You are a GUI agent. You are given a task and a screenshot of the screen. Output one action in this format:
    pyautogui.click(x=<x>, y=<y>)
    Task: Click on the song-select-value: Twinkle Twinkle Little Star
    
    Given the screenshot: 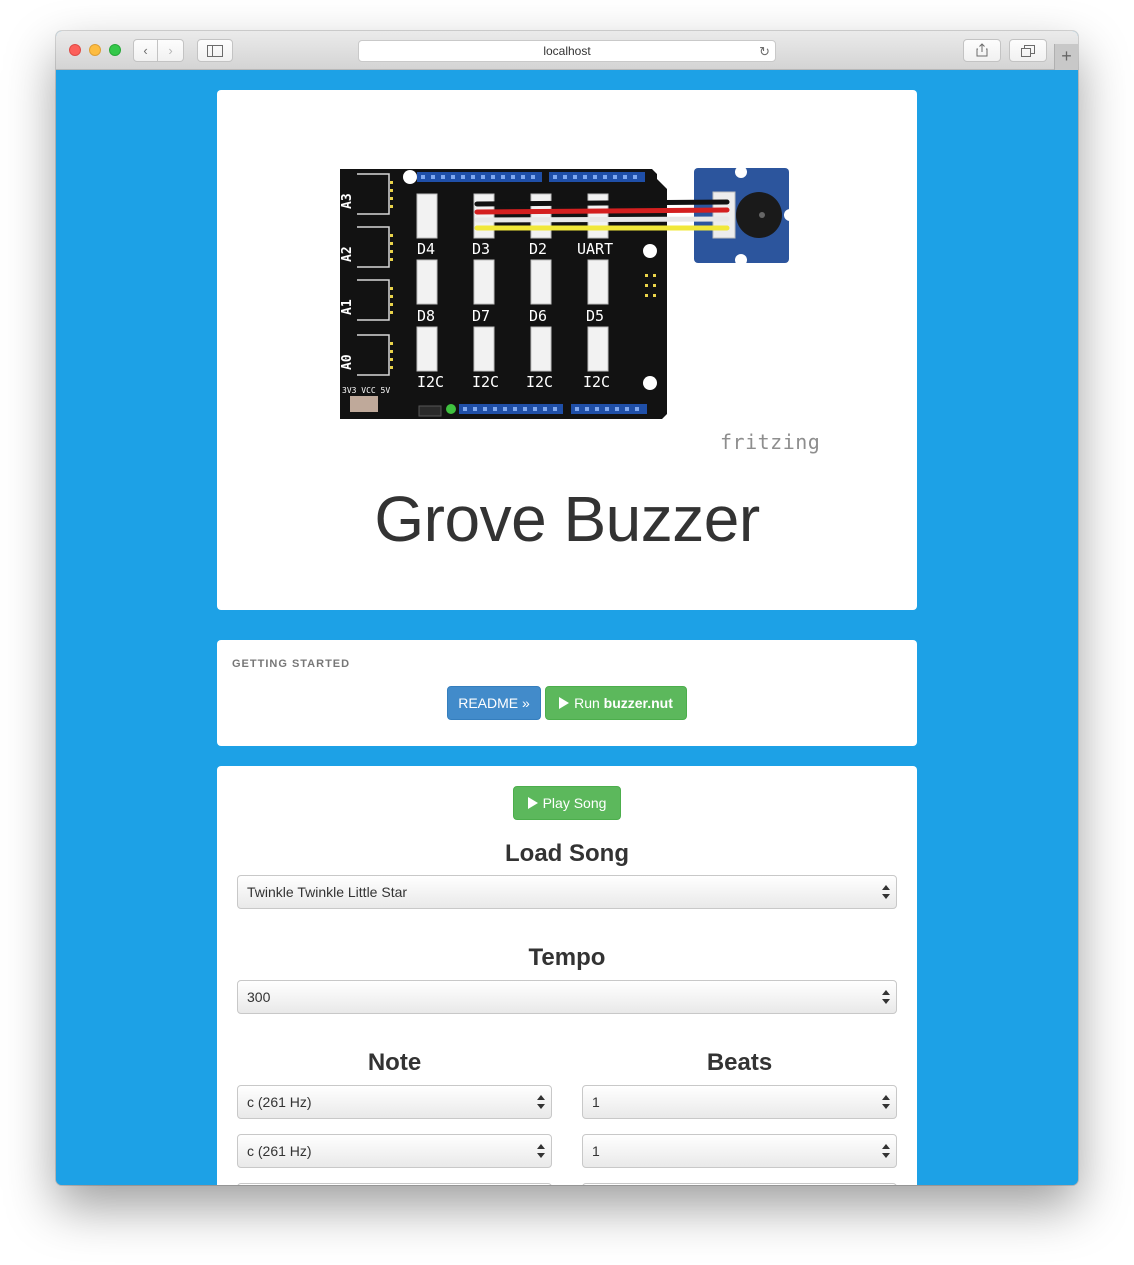 What is the action you would take?
    pyautogui.click(x=327, y=892)
    